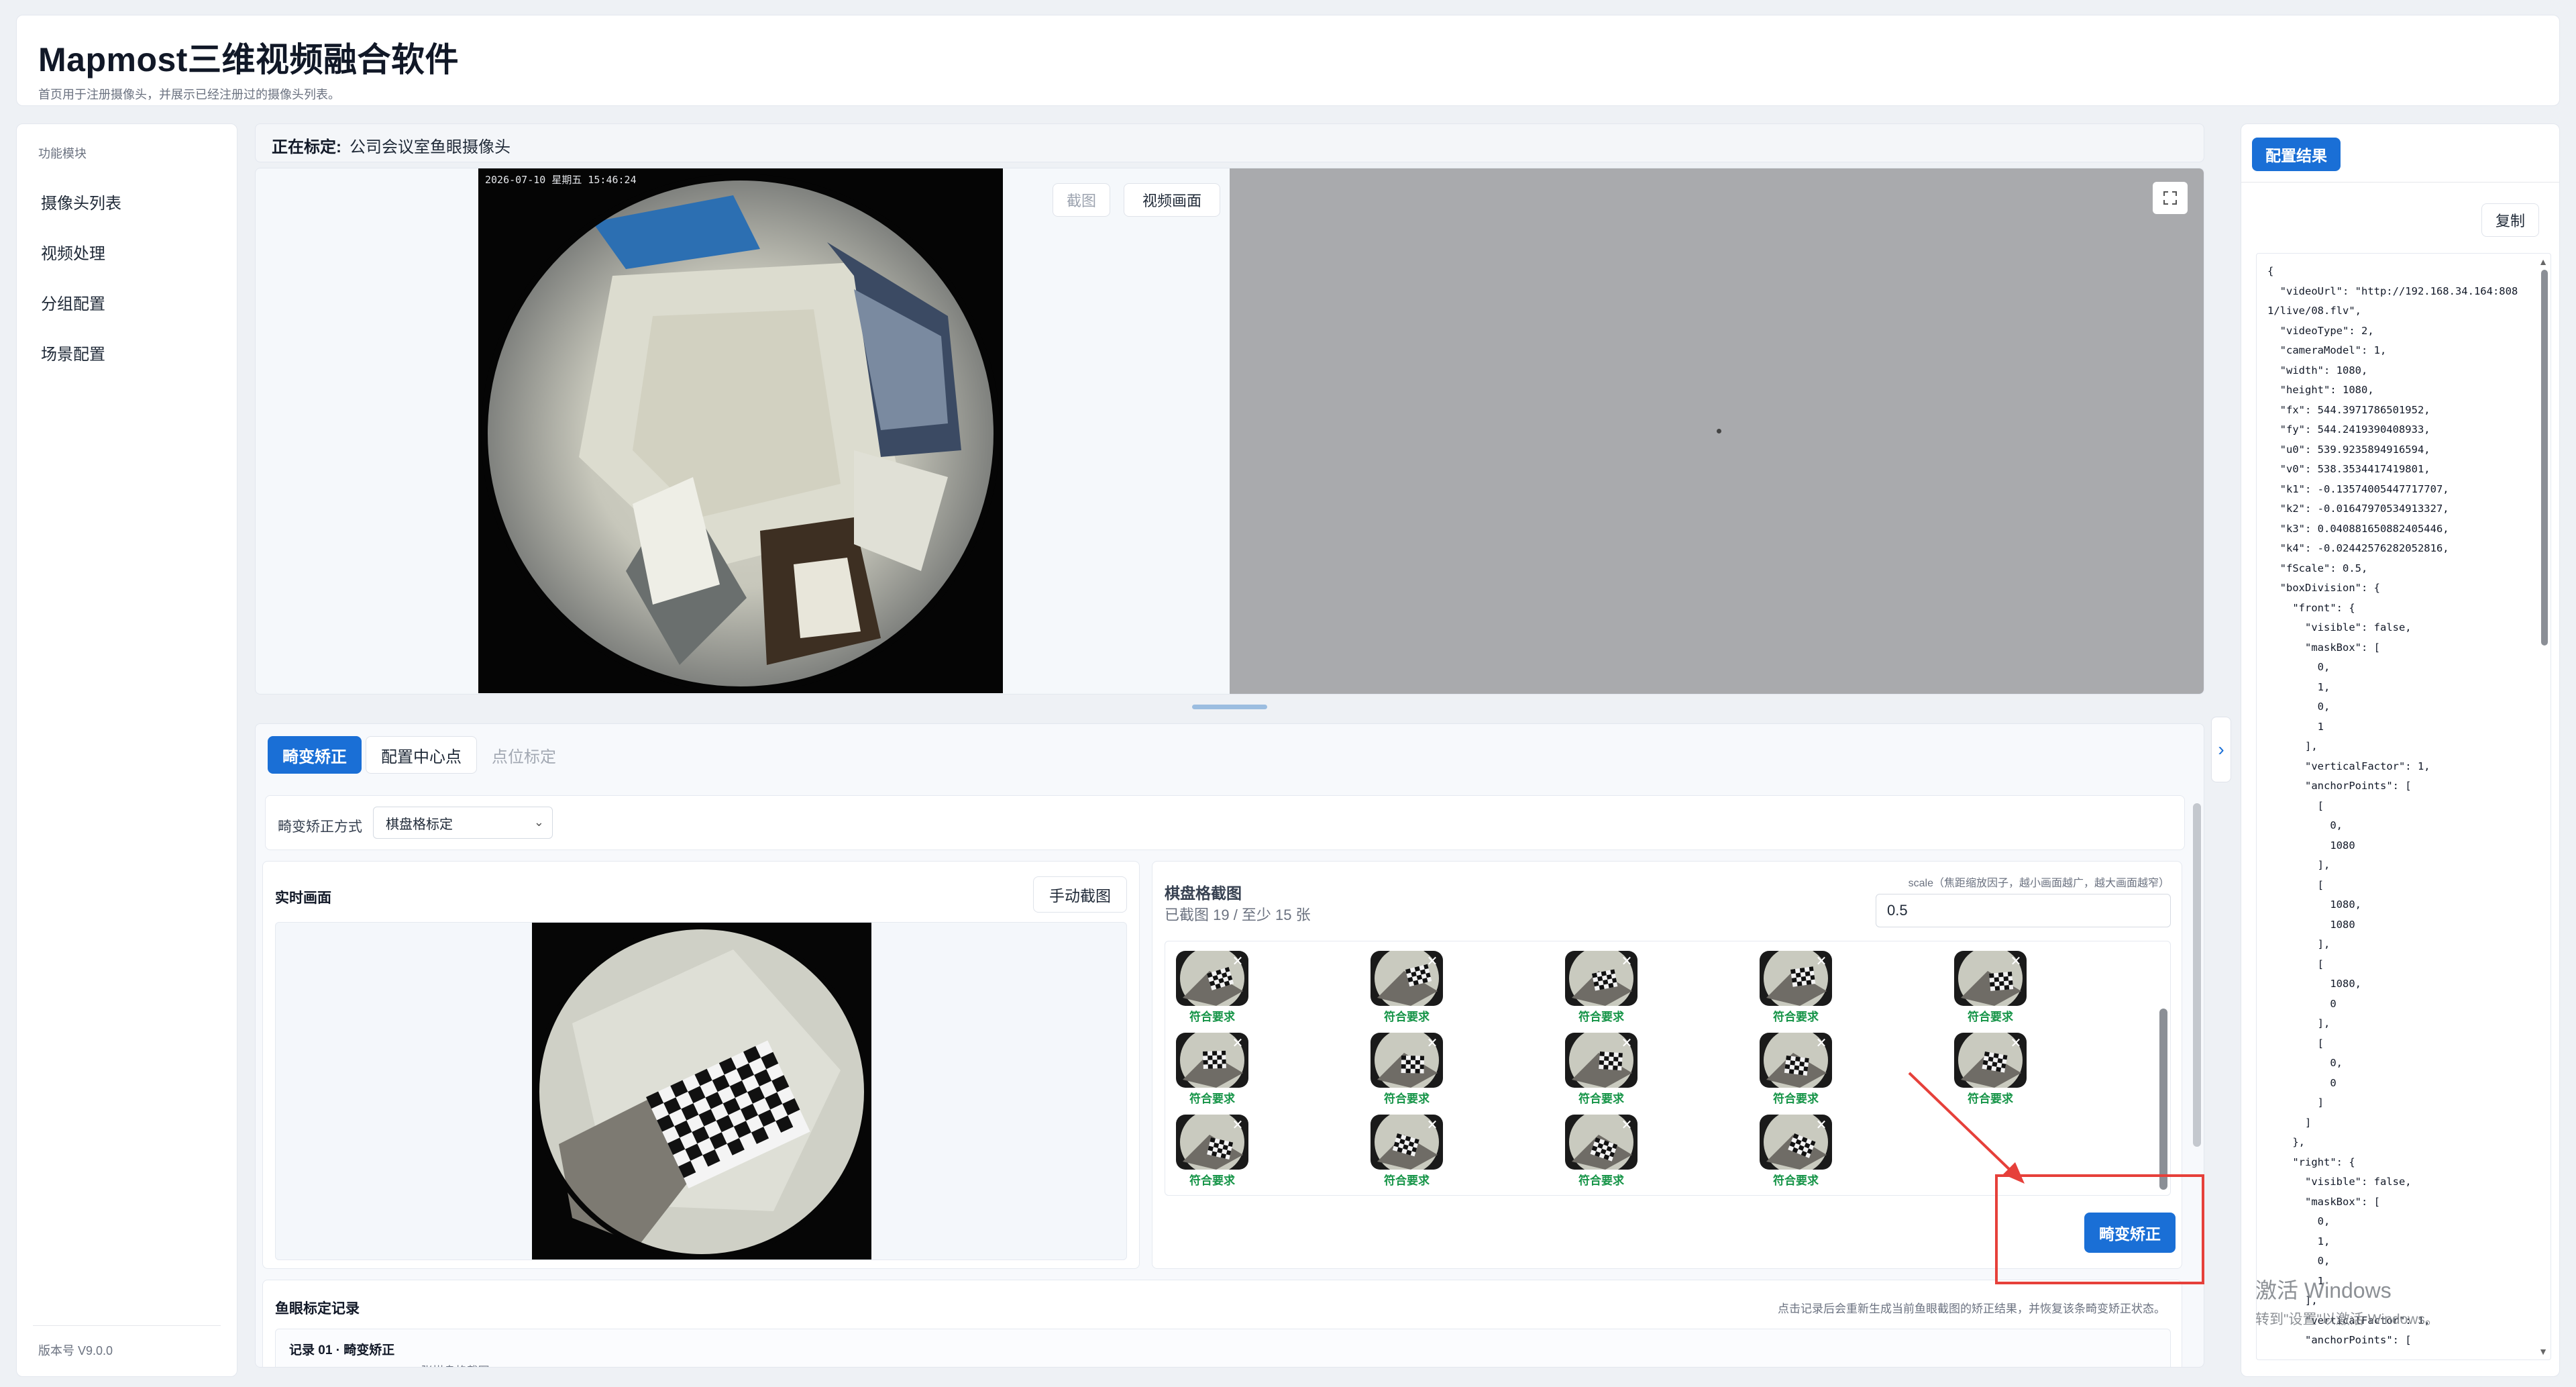 The height and width of the screenshot is (1387, 2576). Describe the element at coordinates (1229, 707) in the screenshot. I see `resize-handle` at that location.